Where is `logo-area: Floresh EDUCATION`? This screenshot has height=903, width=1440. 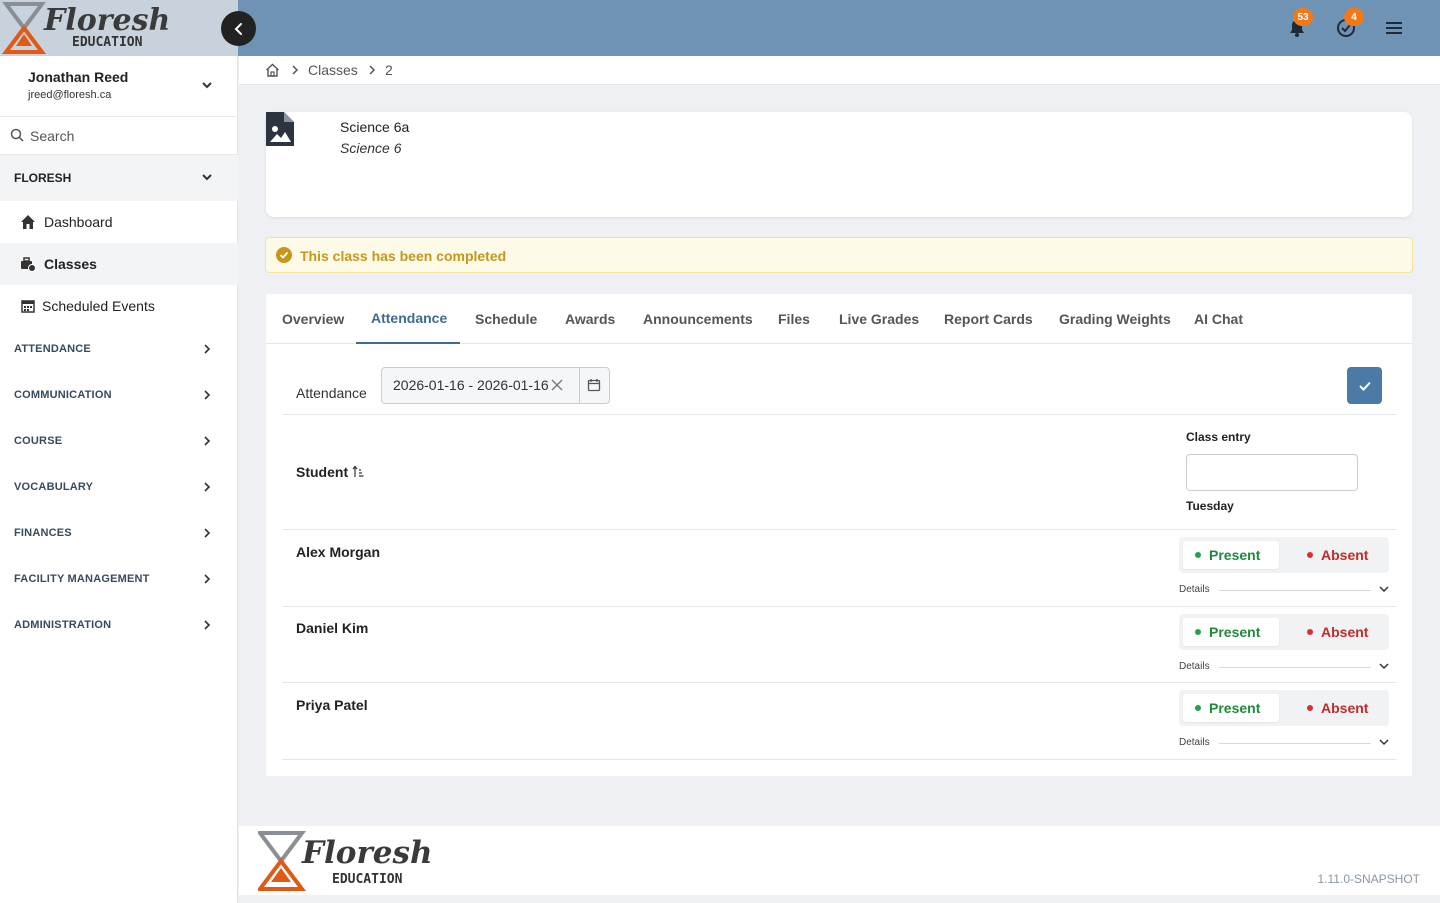 logo-area: Floresh EDUCATION is located at coordinates (119, 28).